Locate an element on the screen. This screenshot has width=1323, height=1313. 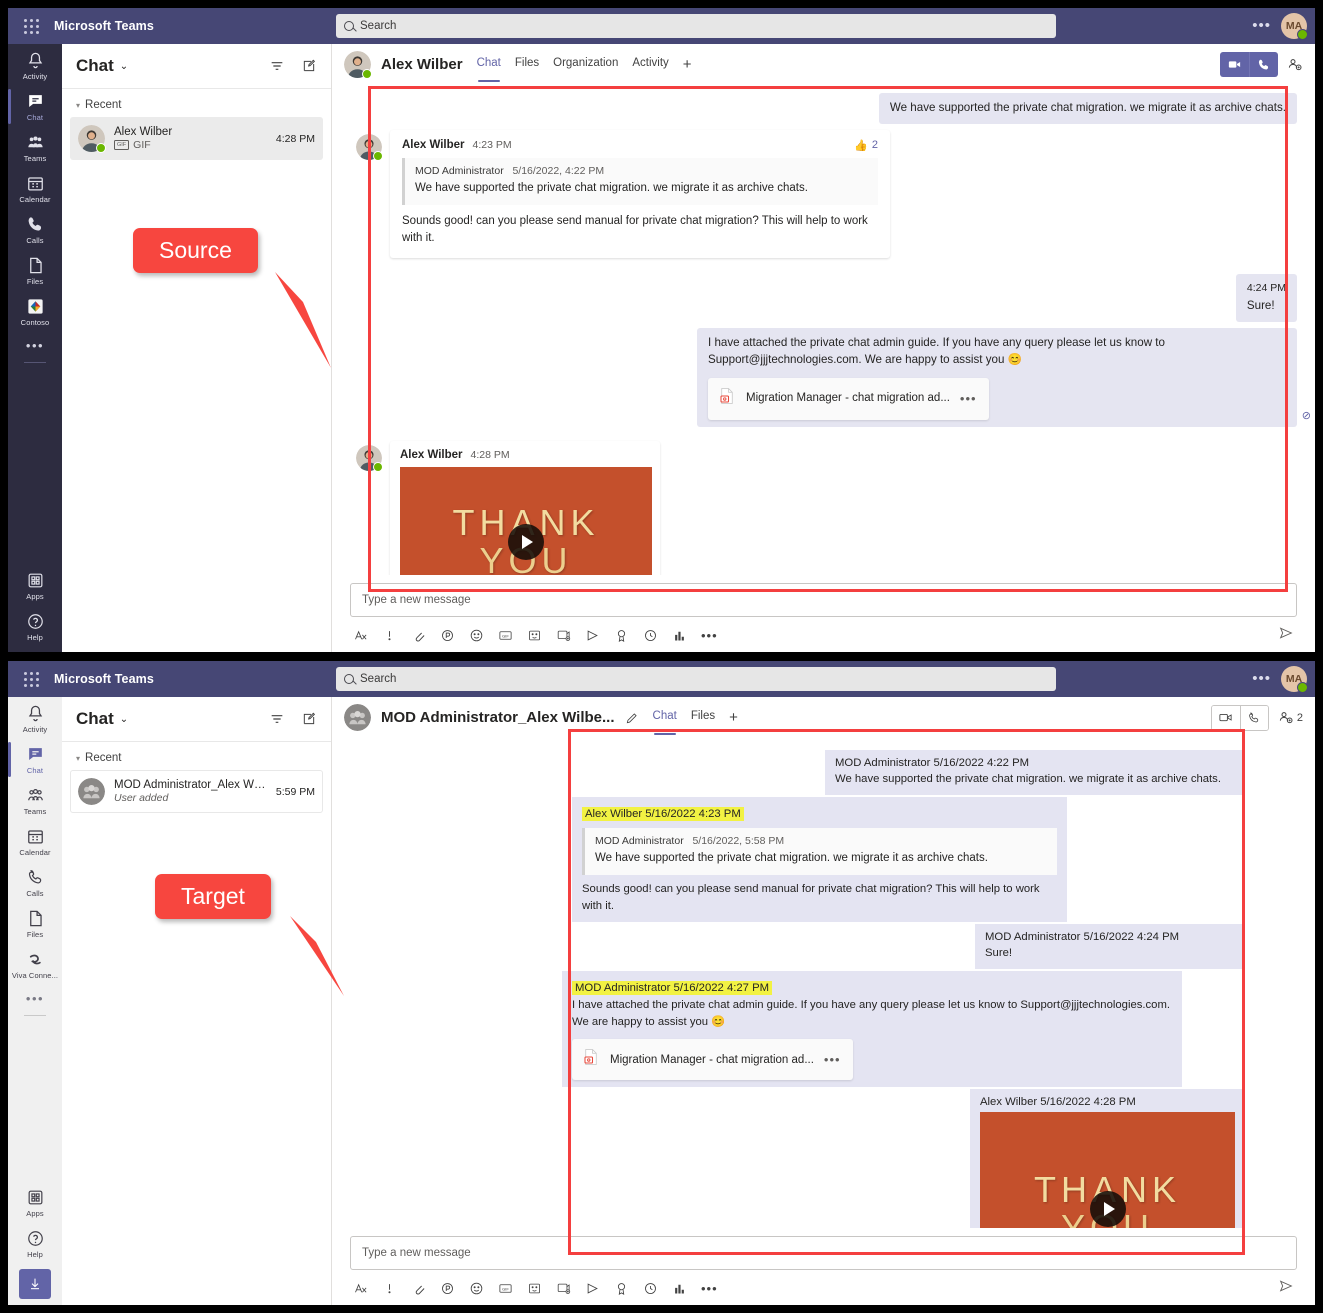
pencil-icon is located at coordinates (632, 718).